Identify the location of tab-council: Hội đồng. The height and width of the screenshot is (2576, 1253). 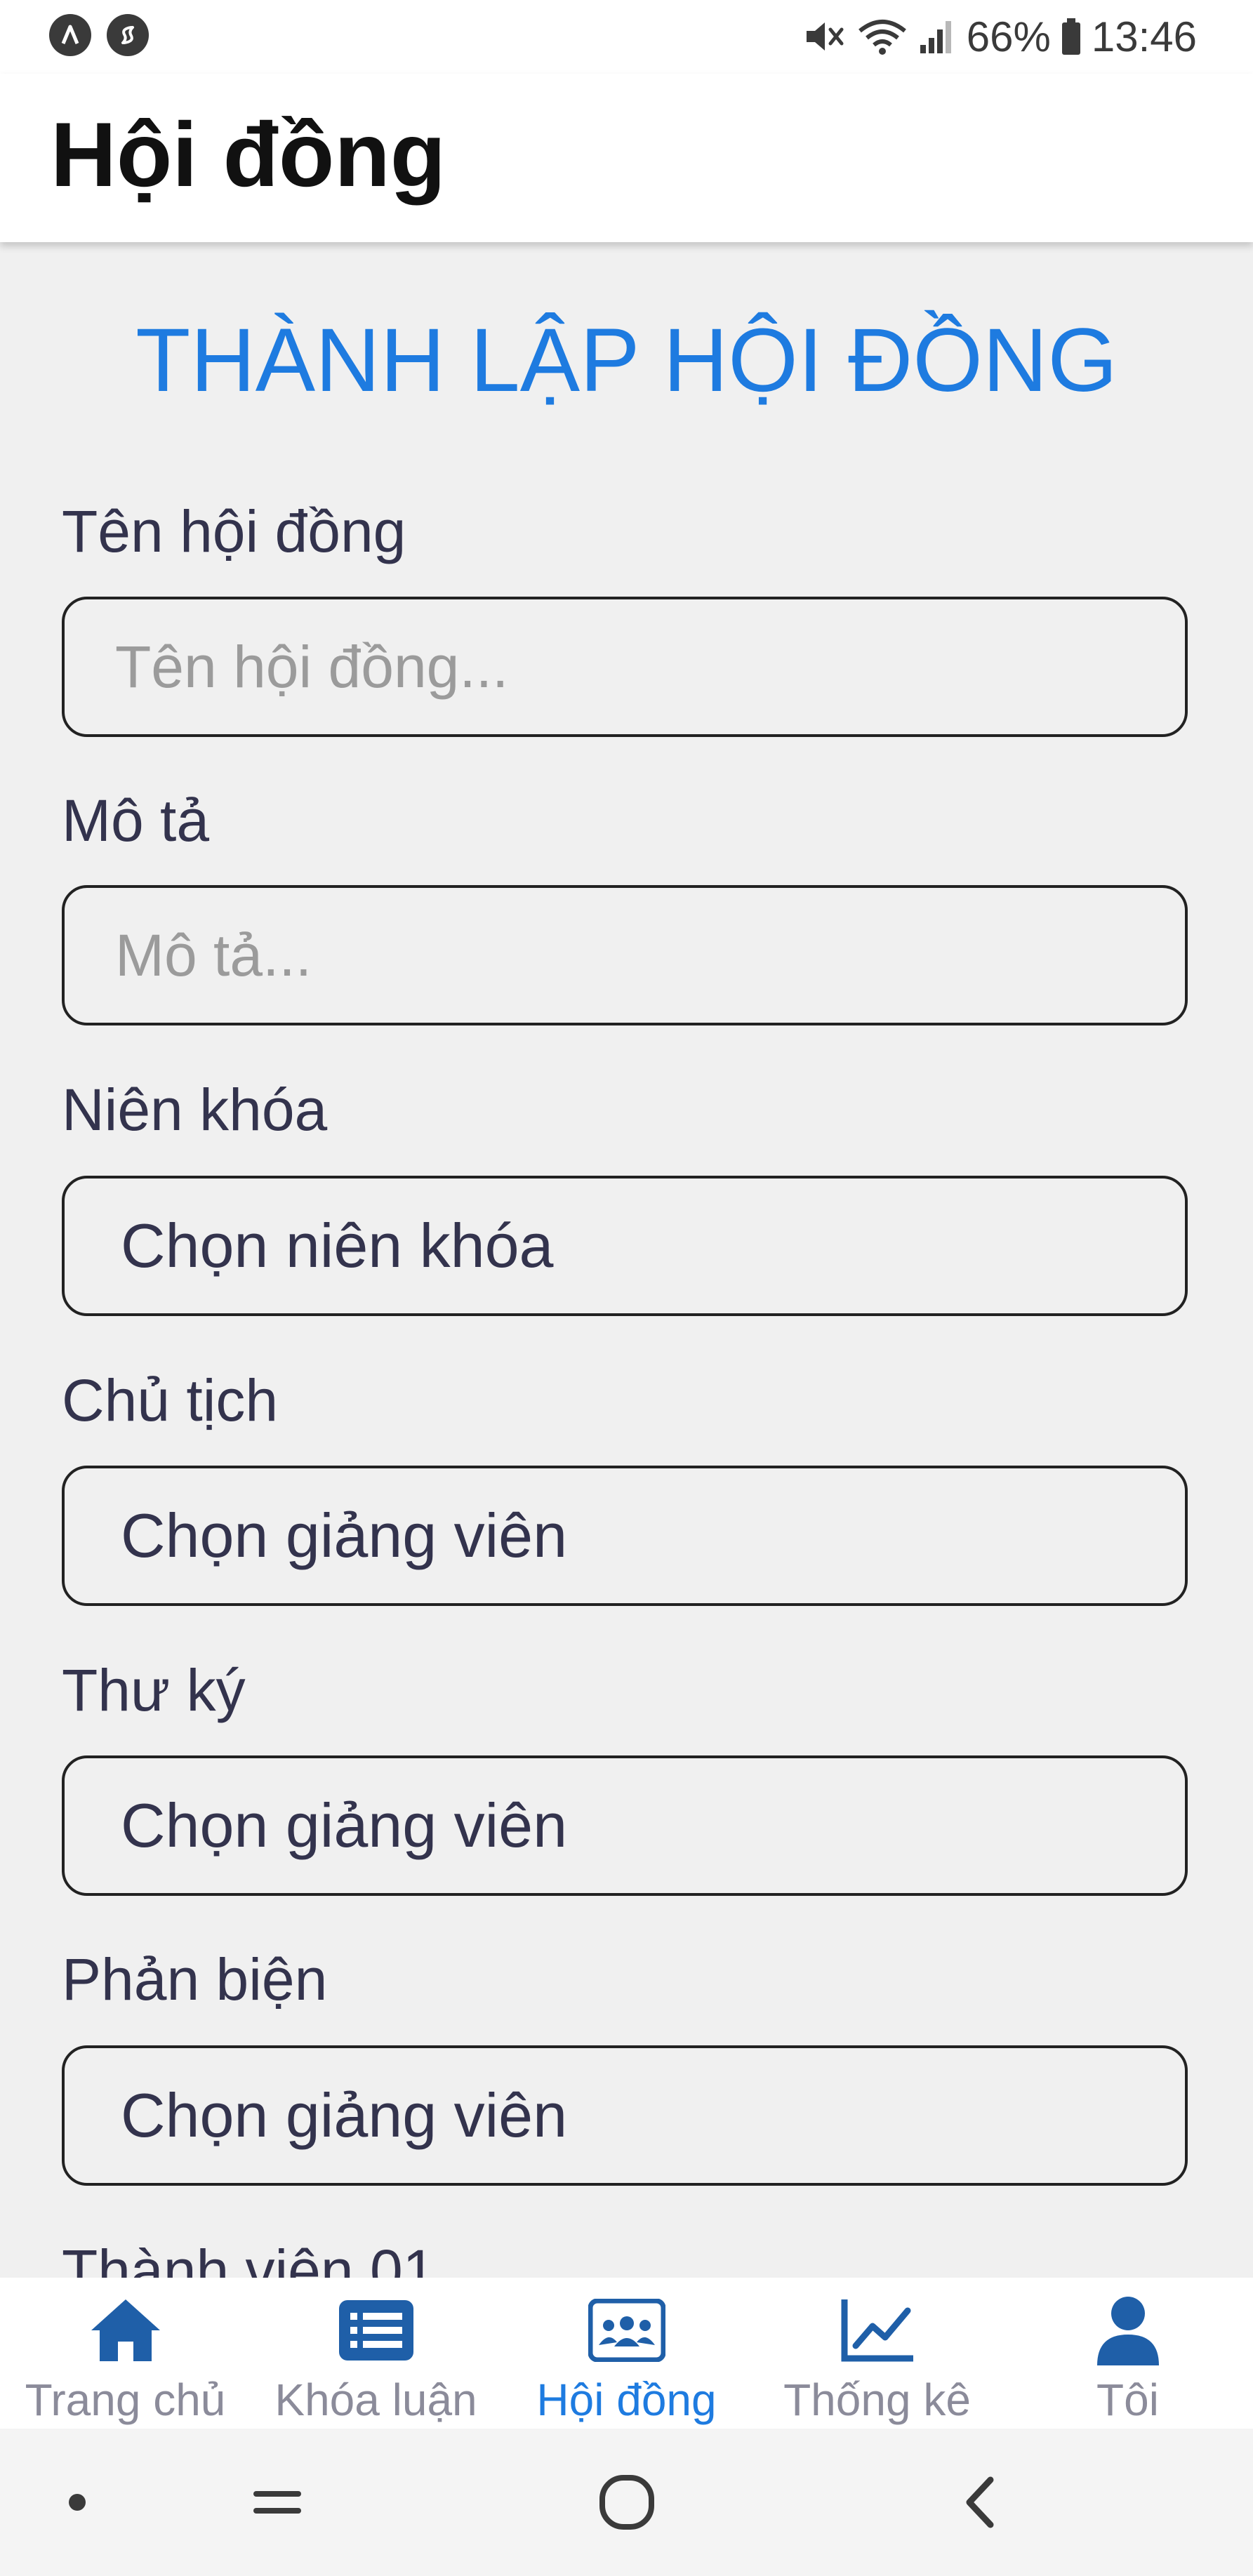
(626, 2354).